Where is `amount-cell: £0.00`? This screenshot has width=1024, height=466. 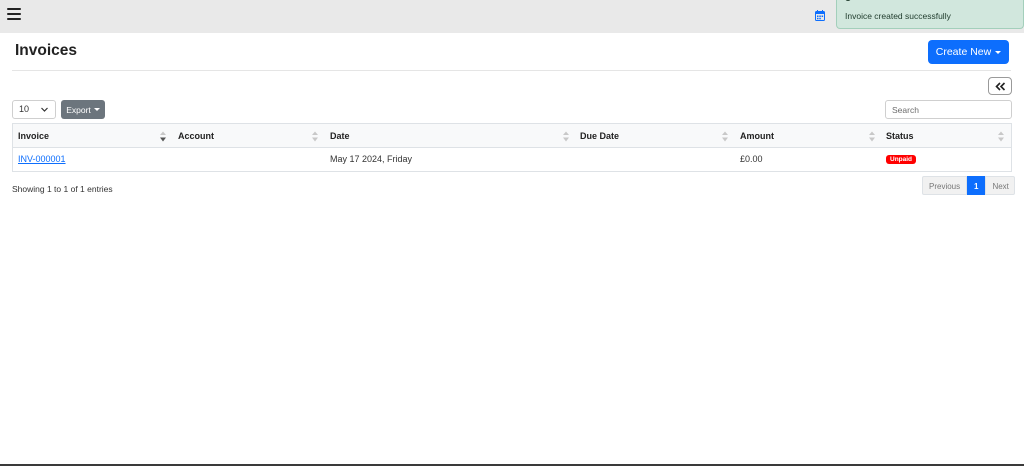
amount-cell: £0.00 is located at coordinates (751, 159).